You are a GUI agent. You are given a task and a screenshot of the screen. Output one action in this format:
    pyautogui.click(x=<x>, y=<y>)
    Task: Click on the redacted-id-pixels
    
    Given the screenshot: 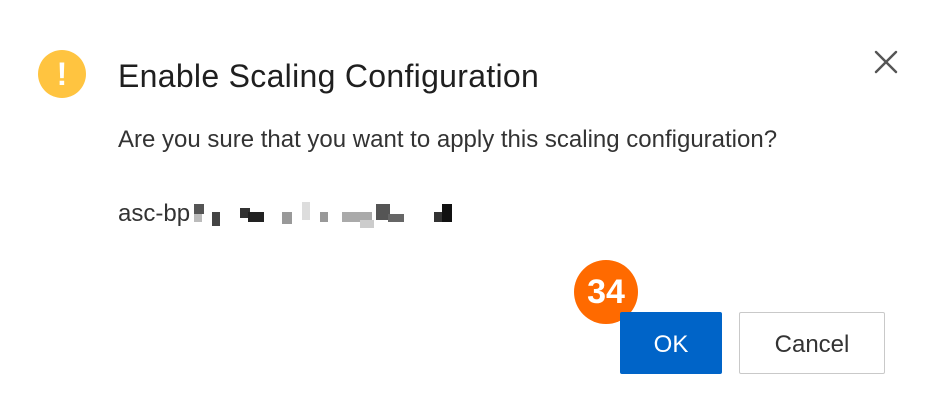 What is the action you would take?
    pyautogui.click(x=332, y=215)
    